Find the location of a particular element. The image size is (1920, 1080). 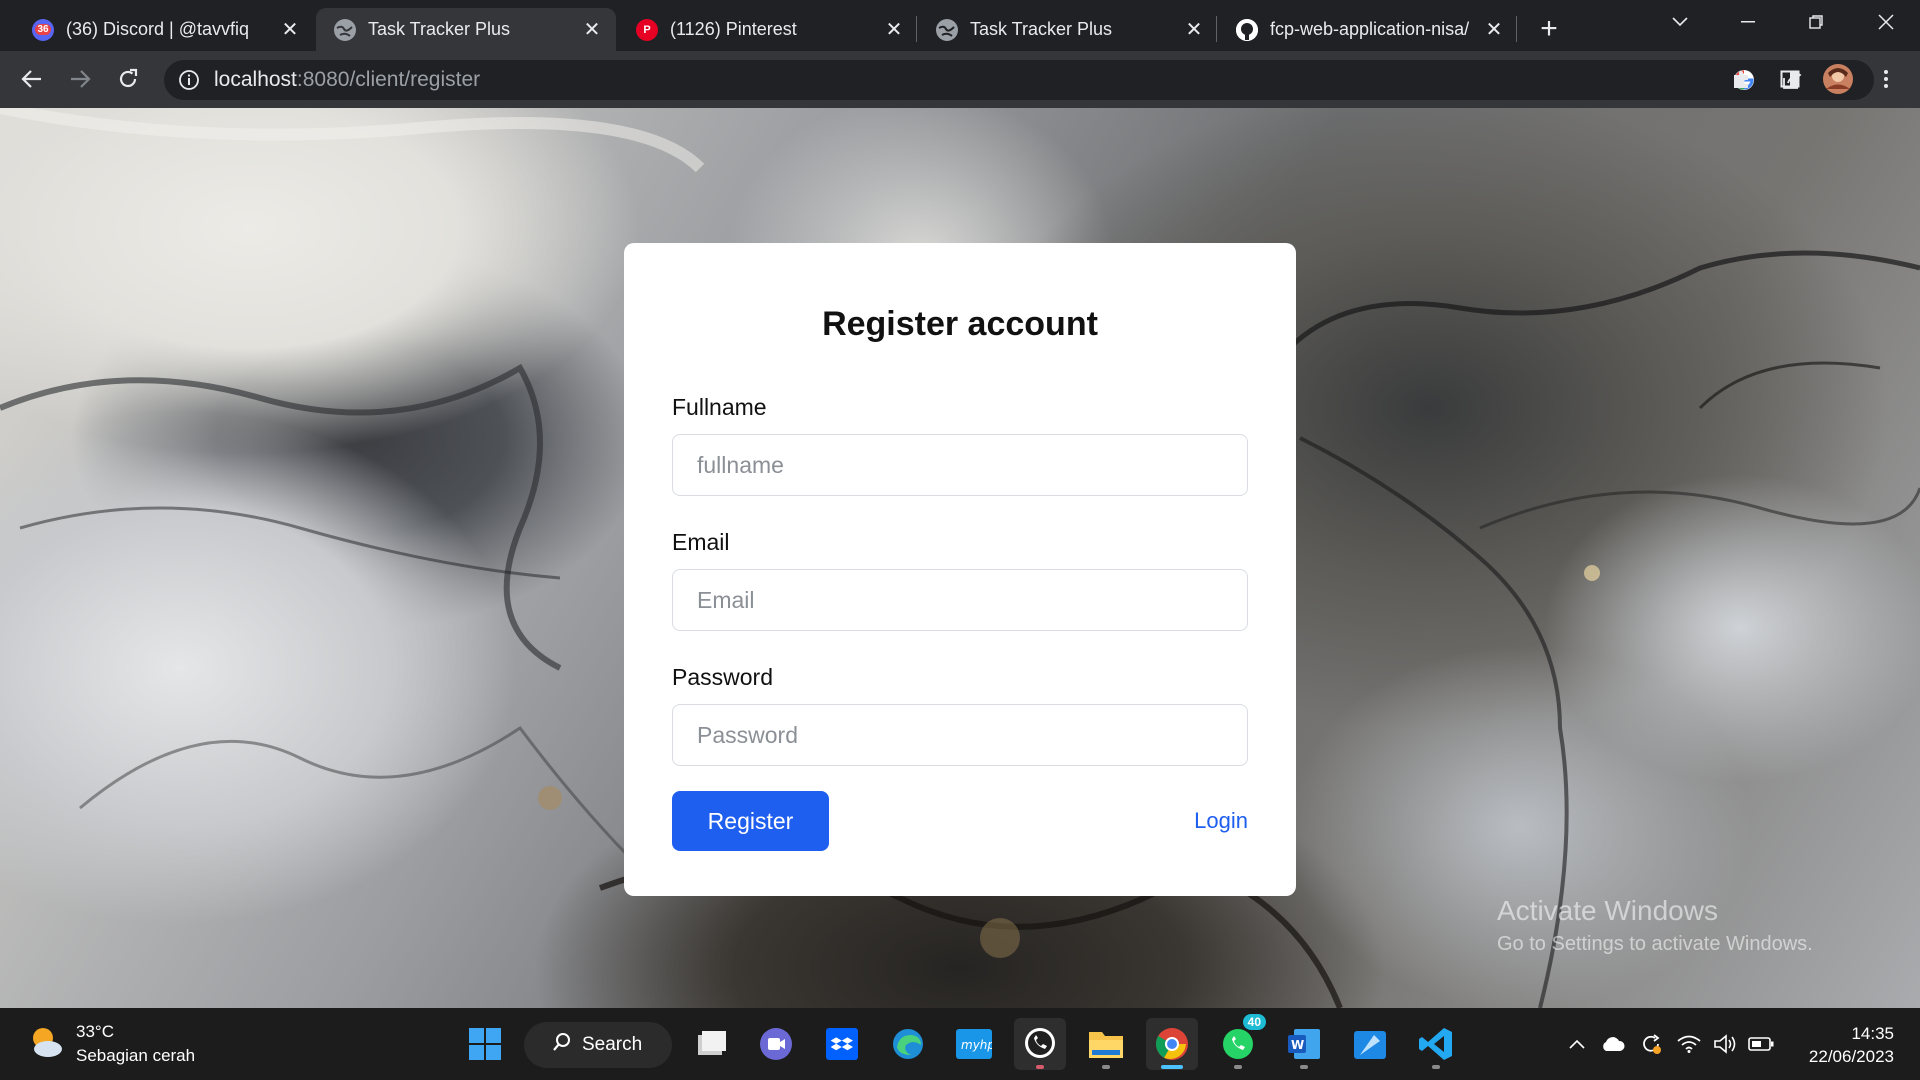

site-info-icon is located at coordinates (189, 80).